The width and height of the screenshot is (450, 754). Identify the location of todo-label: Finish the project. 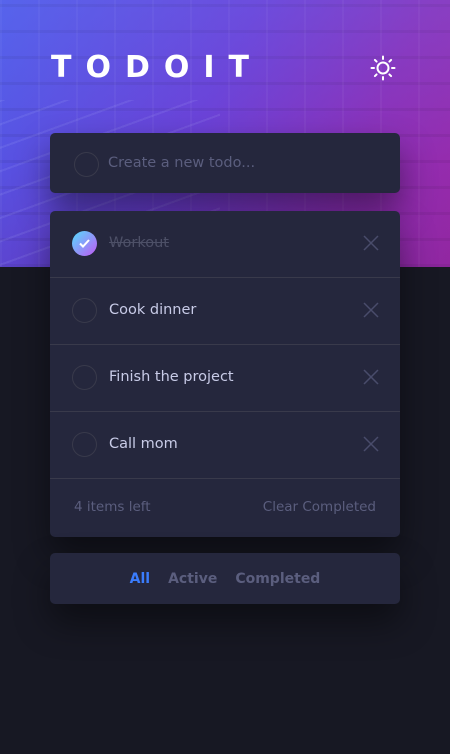
(171, 377).